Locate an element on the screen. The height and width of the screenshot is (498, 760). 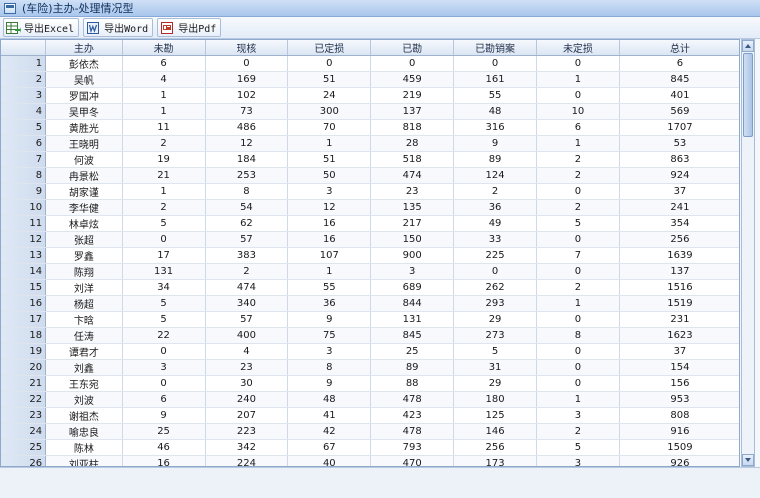
table-row: 18 任涛 22 400 75 845 273 8 1623 is located at coordinates (370, 335).